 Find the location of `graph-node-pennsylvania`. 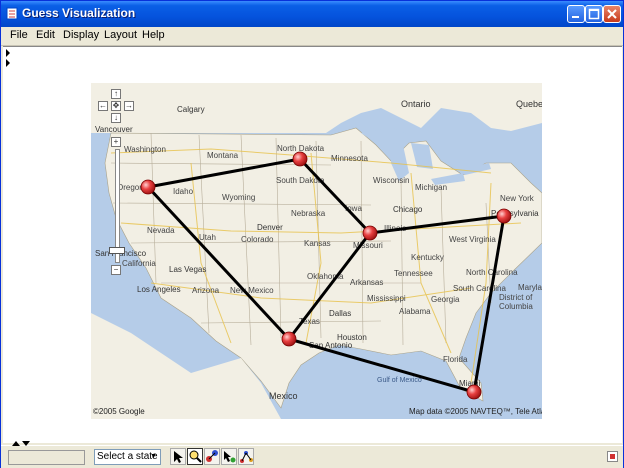

graph-node-pennsylvania is located at coordinates (504, 216).